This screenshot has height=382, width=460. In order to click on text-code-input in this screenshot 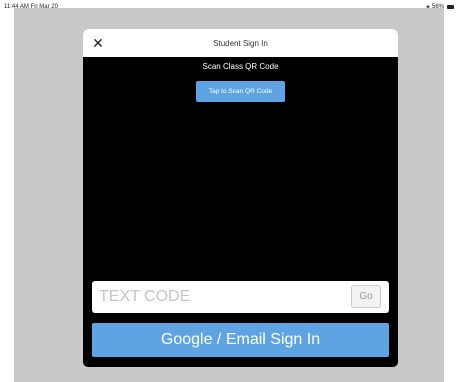, I will do `click(219, 297)`.